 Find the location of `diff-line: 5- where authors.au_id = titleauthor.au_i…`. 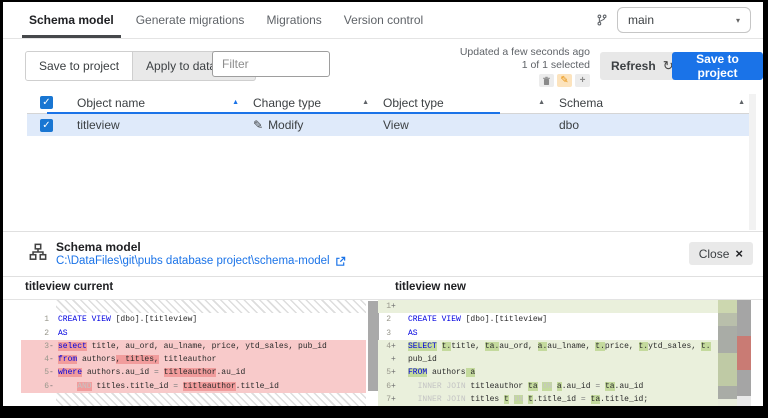

diff-line: 5- where authors.au_id = titleauthor.au_i… is located at coordinates (193, 373).